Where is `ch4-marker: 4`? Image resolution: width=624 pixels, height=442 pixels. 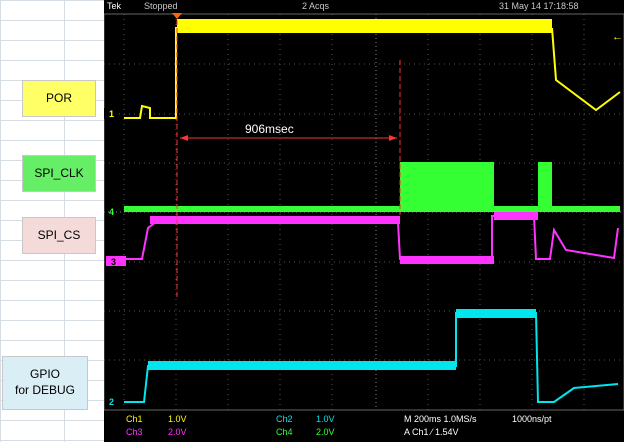 ch4-marker: 4 is located at coordinates (111, 212).